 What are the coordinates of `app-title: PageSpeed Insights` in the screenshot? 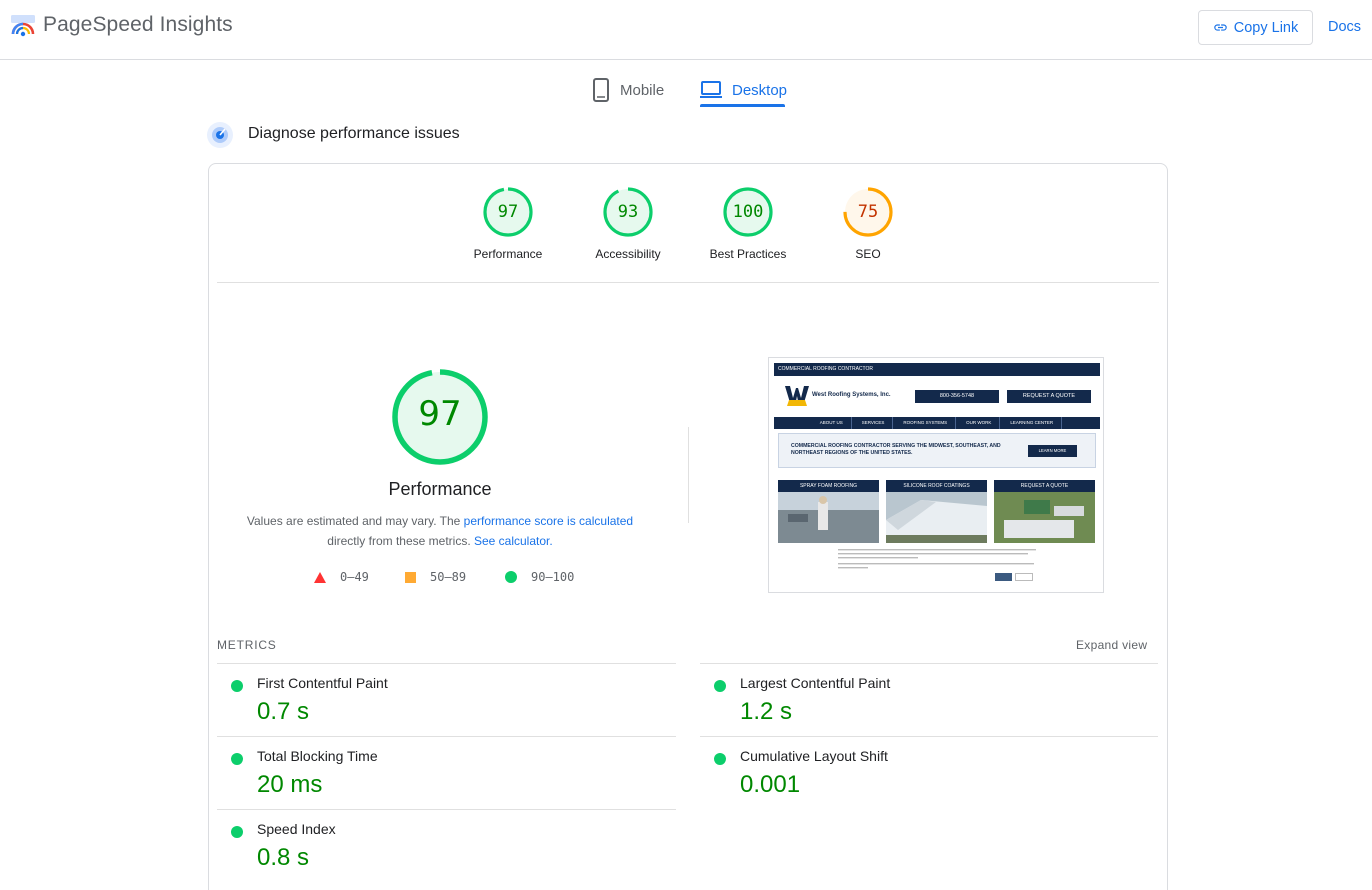 It's located at (138, 24).